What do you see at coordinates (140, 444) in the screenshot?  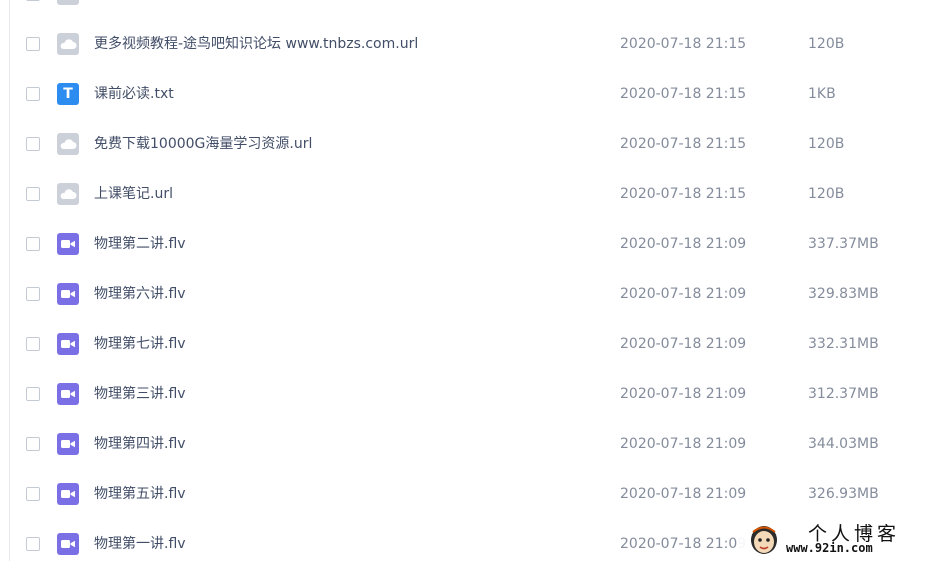 I see `file-name: 物理第四讲.flv` at bounding box center [140, 444].